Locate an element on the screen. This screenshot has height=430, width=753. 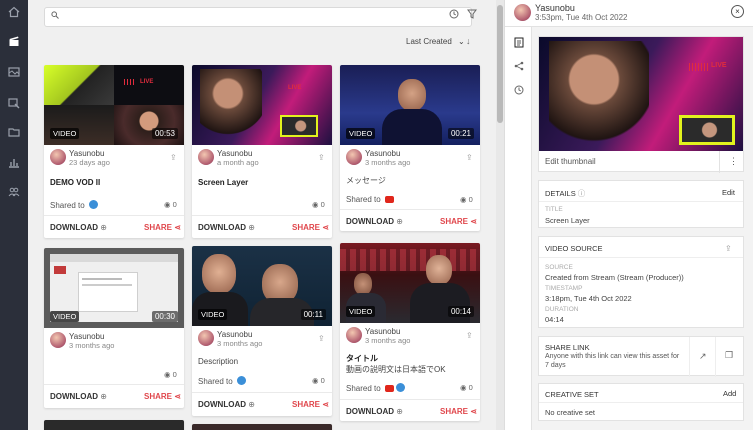
filter-icon is located at coordinates (472, 15).